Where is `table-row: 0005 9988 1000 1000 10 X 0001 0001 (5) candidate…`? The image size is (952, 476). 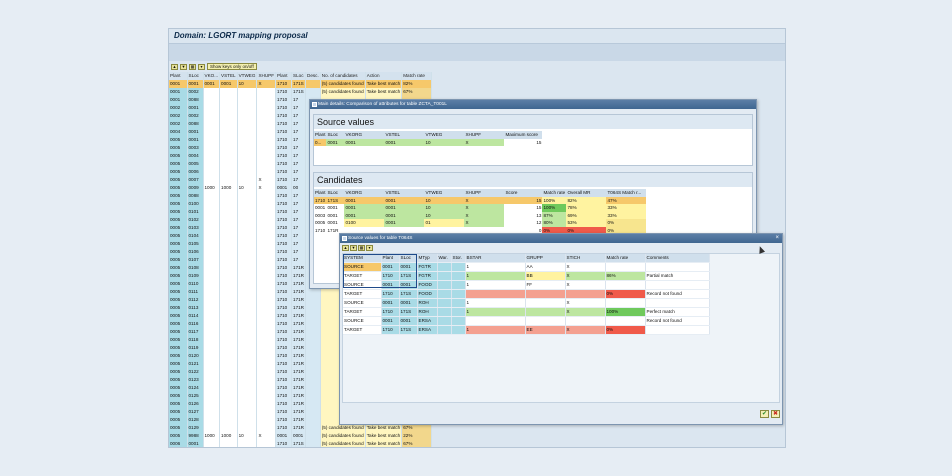
table-row: 0005 9988 1000 1000 10 X 0001 0001 (5) candidate… is located at coordinates (301, 436).